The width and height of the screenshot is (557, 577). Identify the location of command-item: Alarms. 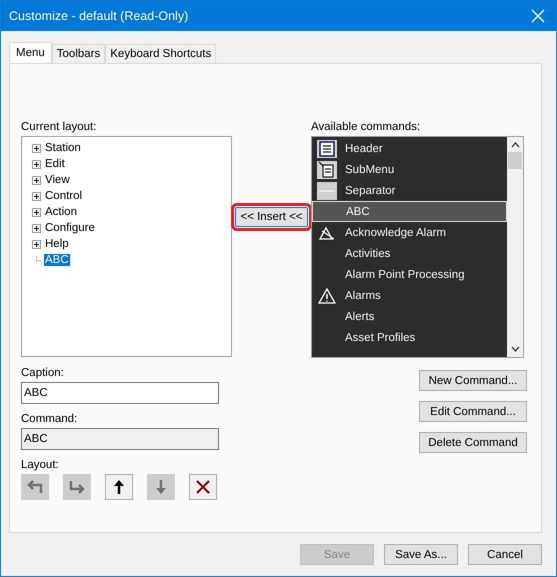
(409, 295).